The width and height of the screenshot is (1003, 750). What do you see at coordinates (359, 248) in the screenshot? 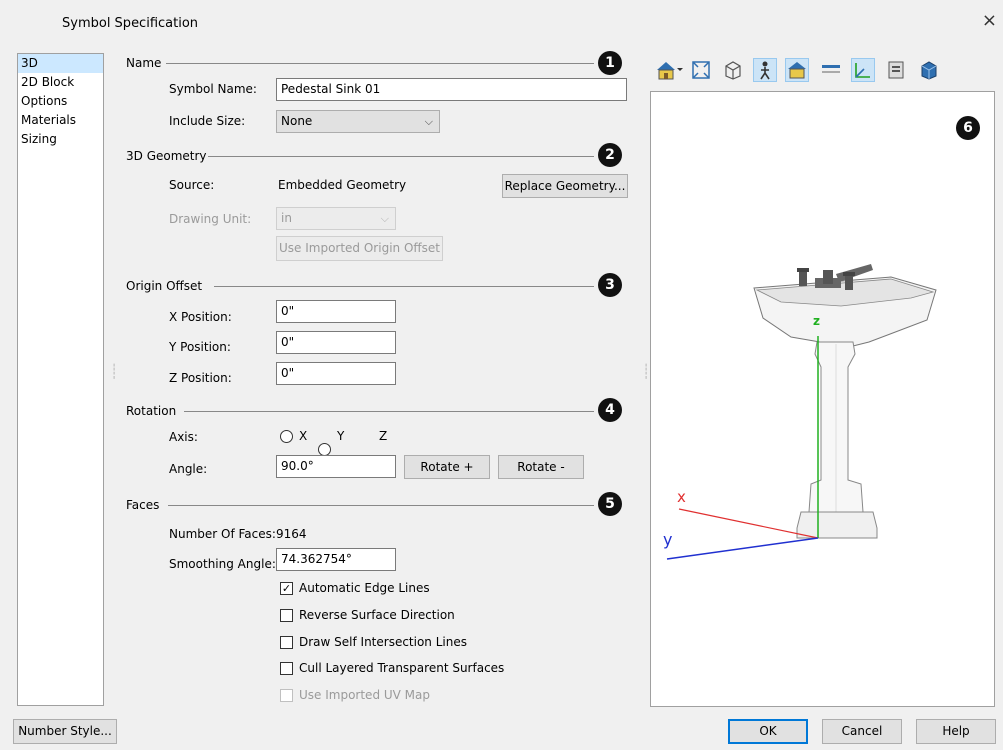
I see `use-imported-origin-offset-button: Use Imported Origin Offset` at bounding box center [359, 248].